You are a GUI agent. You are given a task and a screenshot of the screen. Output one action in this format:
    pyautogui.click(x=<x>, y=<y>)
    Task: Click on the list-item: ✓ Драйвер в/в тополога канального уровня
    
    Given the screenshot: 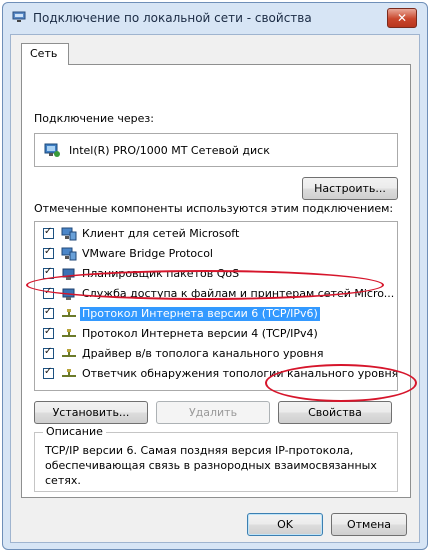 What is the action you would take?
    pyautogui.click(x=216, y=355)
    